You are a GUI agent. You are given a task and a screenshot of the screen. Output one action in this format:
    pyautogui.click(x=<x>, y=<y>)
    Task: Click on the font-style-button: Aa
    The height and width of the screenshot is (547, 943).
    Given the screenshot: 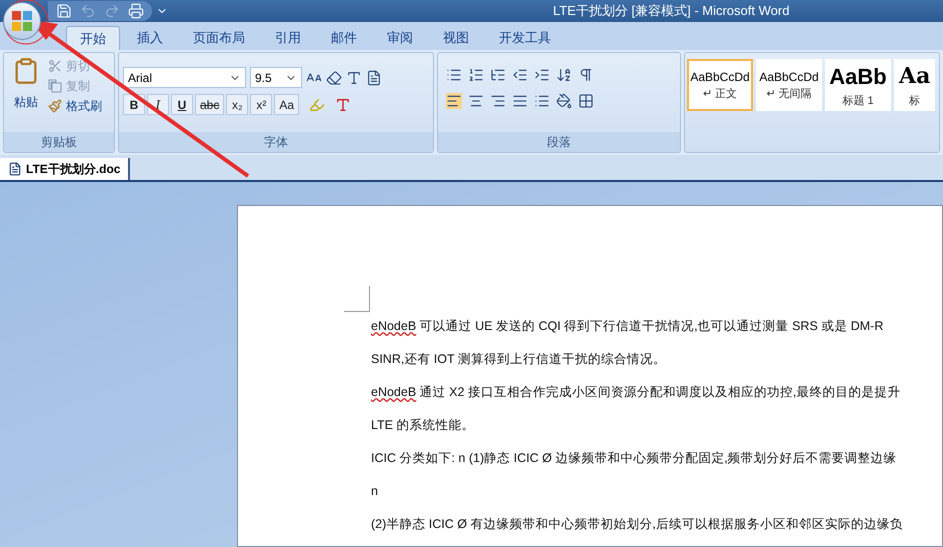 What is the action you would take?
    pyautogui.click(x=287, y=104)
    